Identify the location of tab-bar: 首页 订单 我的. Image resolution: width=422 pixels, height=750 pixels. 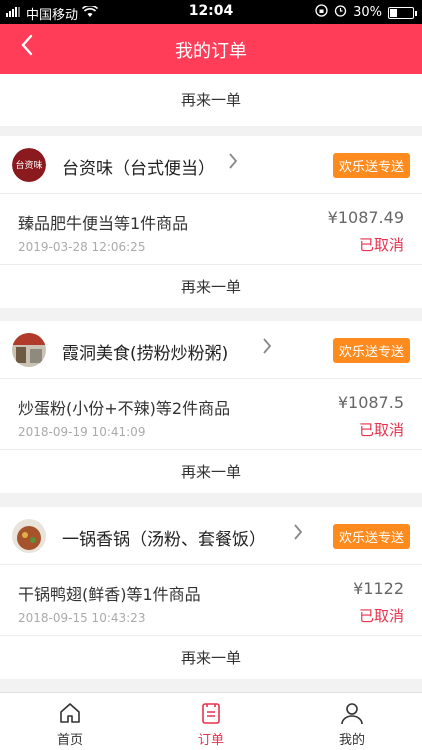
(211, 721).